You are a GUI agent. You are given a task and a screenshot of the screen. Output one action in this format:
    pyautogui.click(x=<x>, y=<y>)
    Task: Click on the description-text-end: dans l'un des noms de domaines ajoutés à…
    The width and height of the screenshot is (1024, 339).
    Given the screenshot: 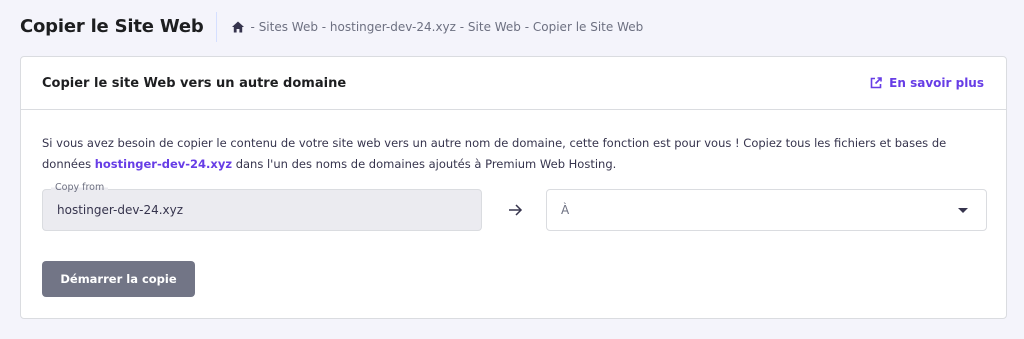 What is the action you would take?
    pyautogui.click(x=424, y=164)
    